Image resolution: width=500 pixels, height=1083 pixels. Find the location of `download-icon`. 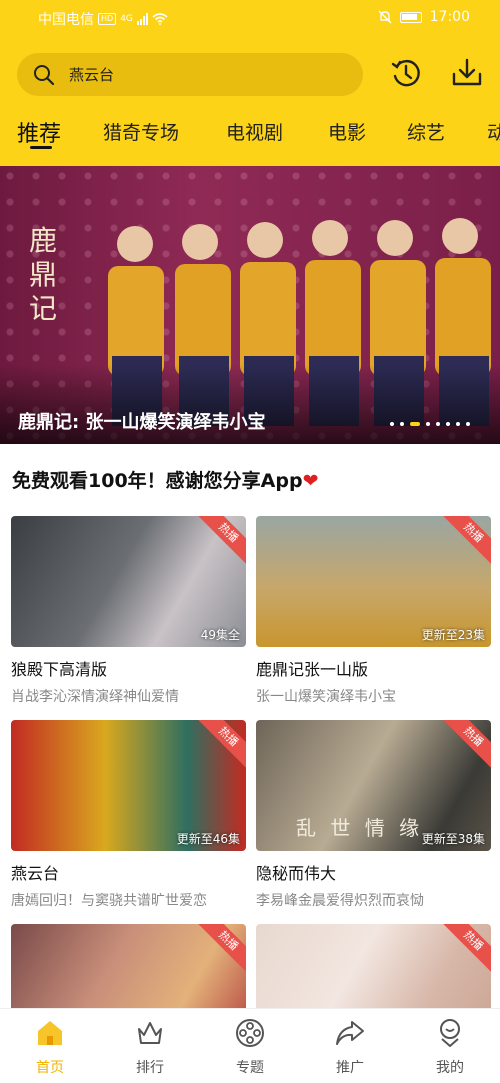

download-icon is located at coordinates (467, 73).